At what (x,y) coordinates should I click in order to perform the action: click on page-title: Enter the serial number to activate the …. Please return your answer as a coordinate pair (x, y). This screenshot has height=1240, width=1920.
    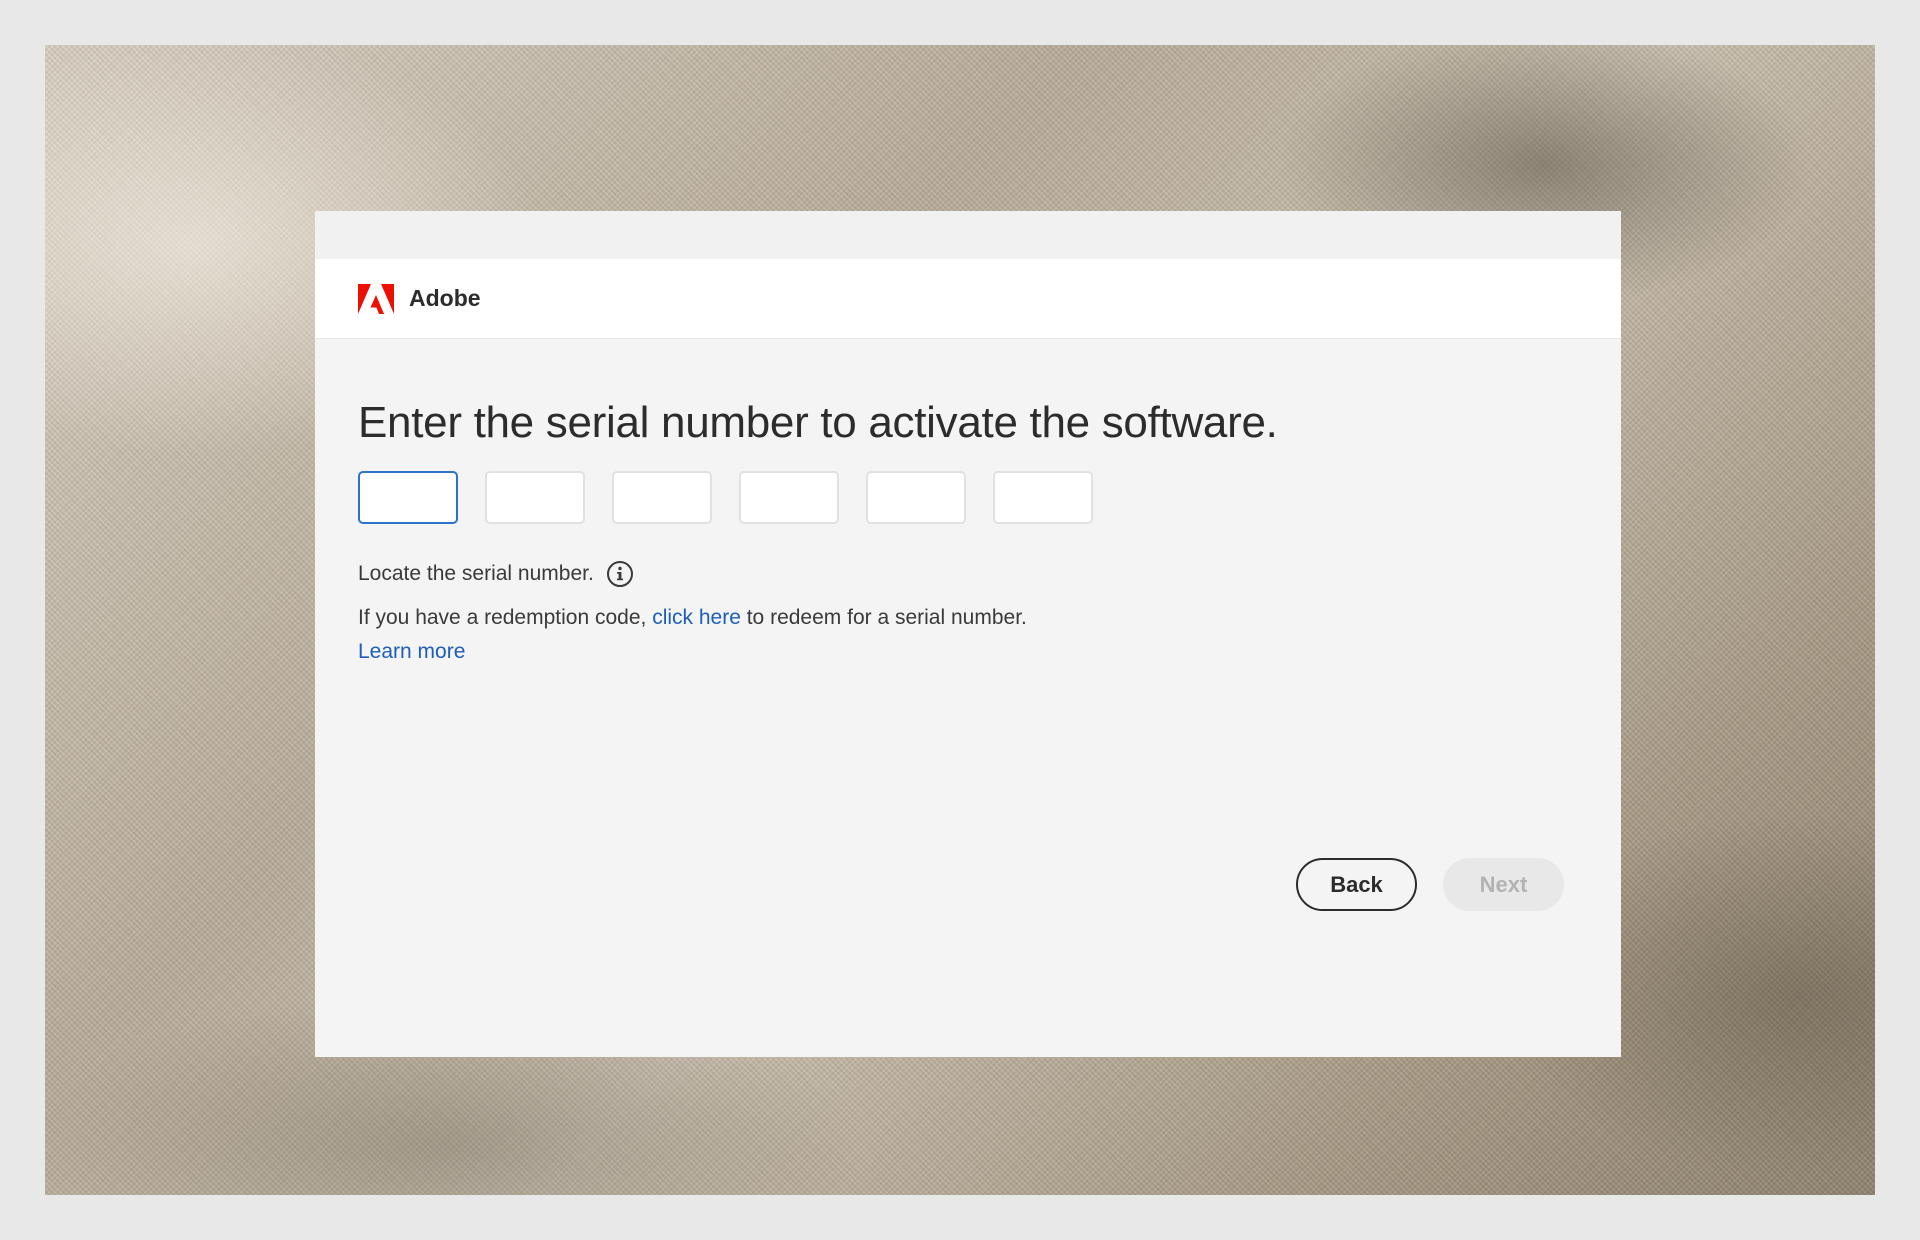
    Looking at the image, I should click on (818, 422).